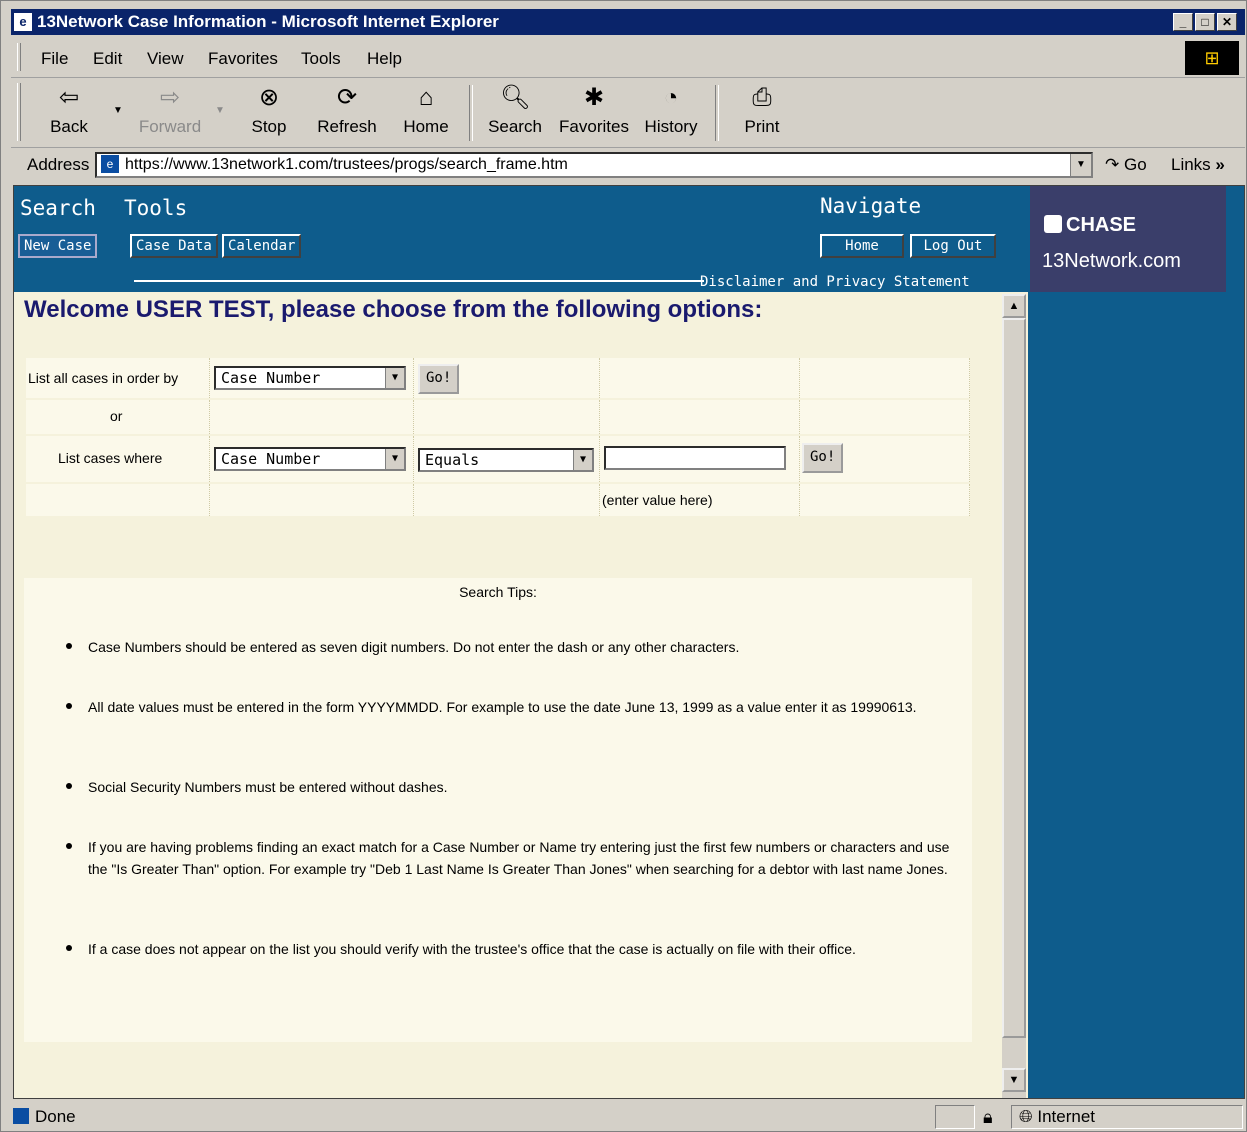 The image size is (1247, 1132). I want to click on maximize-button: □, so click(1205, 22).